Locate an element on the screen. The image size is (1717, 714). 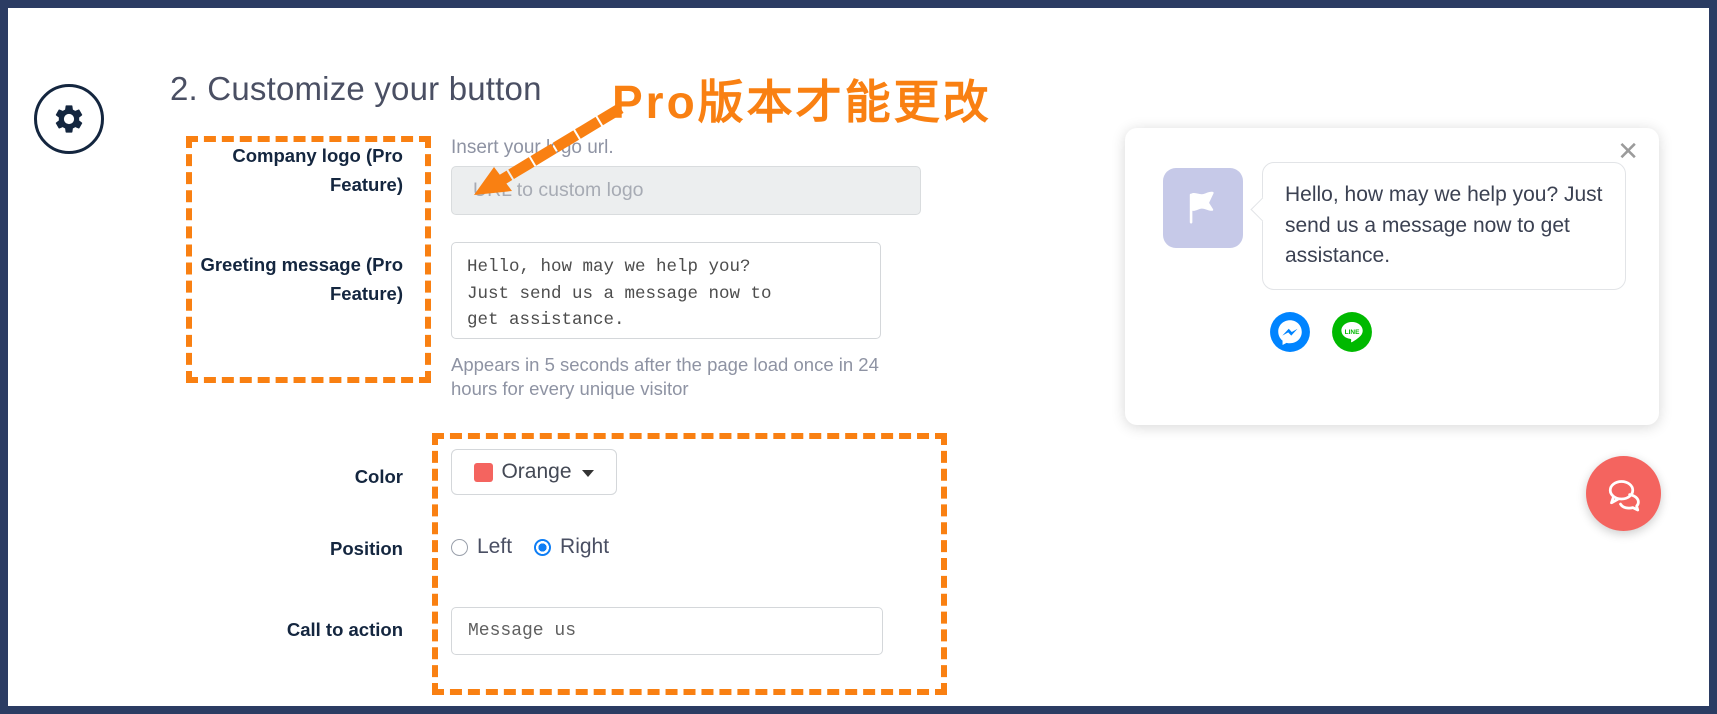
label-call-to-action: Call to action is located at coordinates (344, 629).